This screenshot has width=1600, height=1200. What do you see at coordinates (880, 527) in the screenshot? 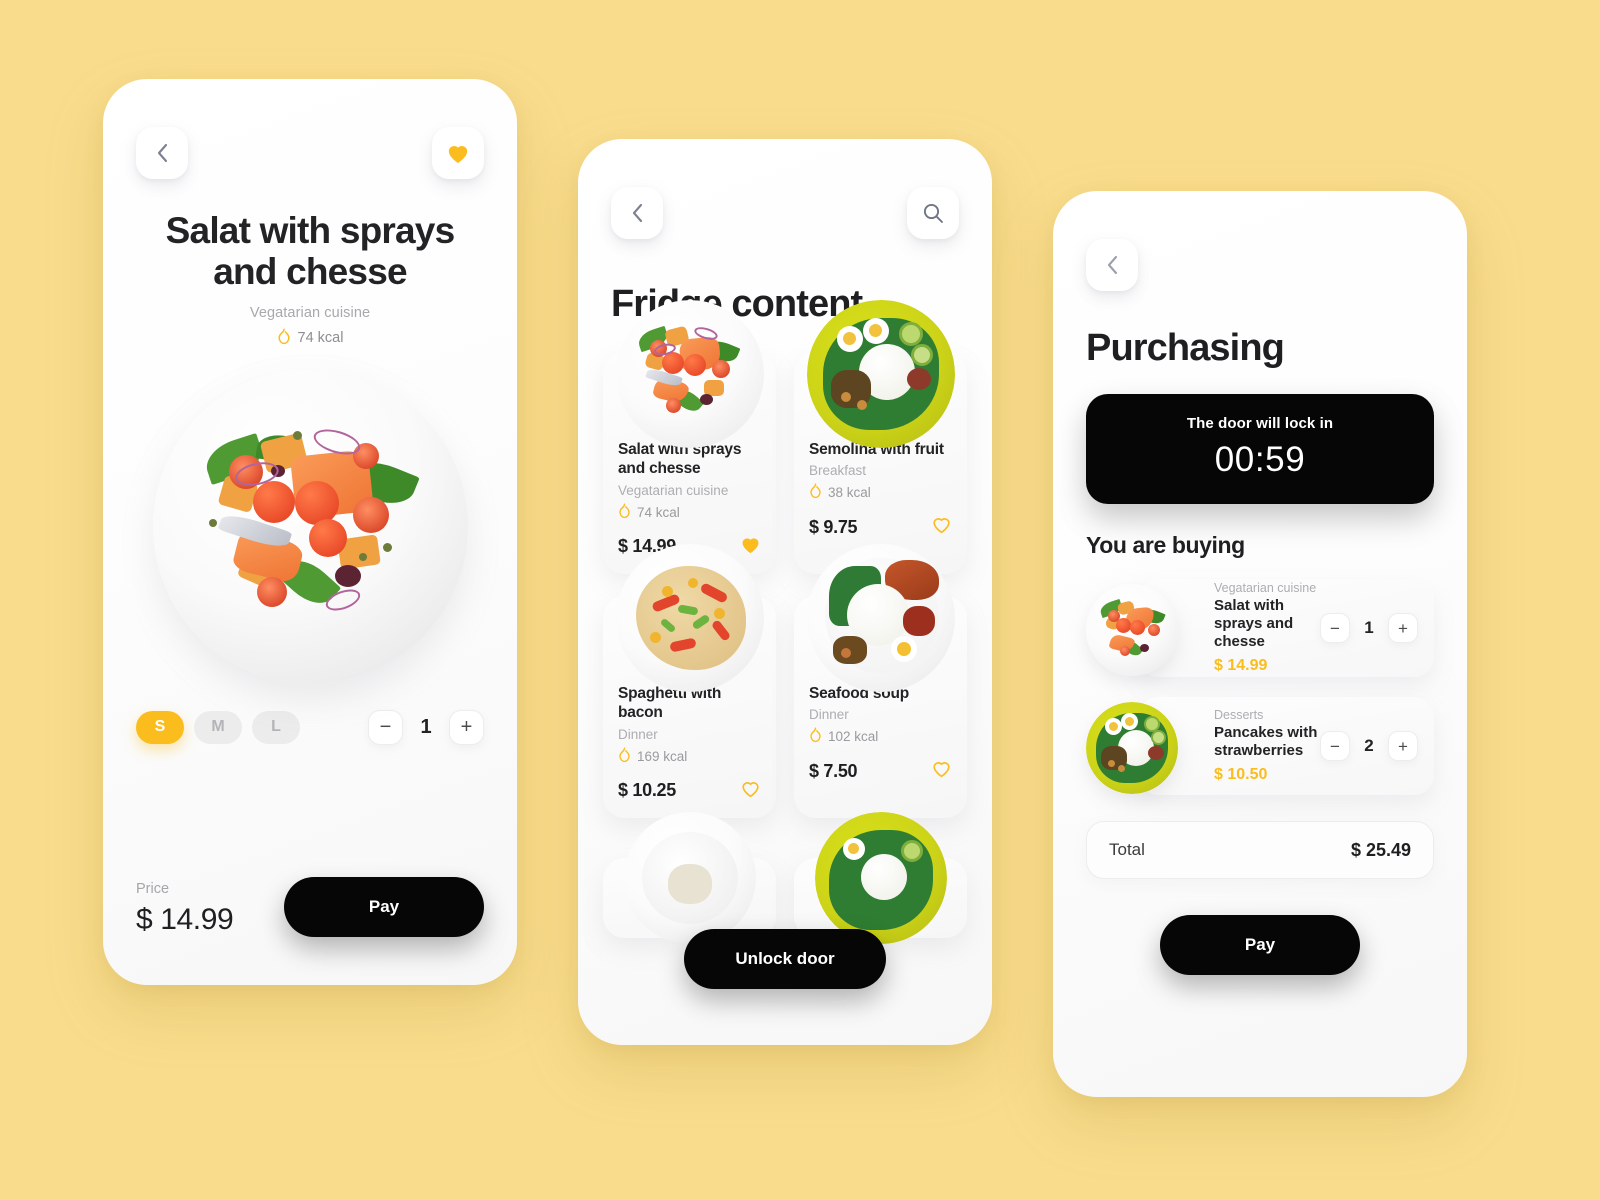
I see `food-card-footer: $ 9.75` at bounding box center [880, 527].